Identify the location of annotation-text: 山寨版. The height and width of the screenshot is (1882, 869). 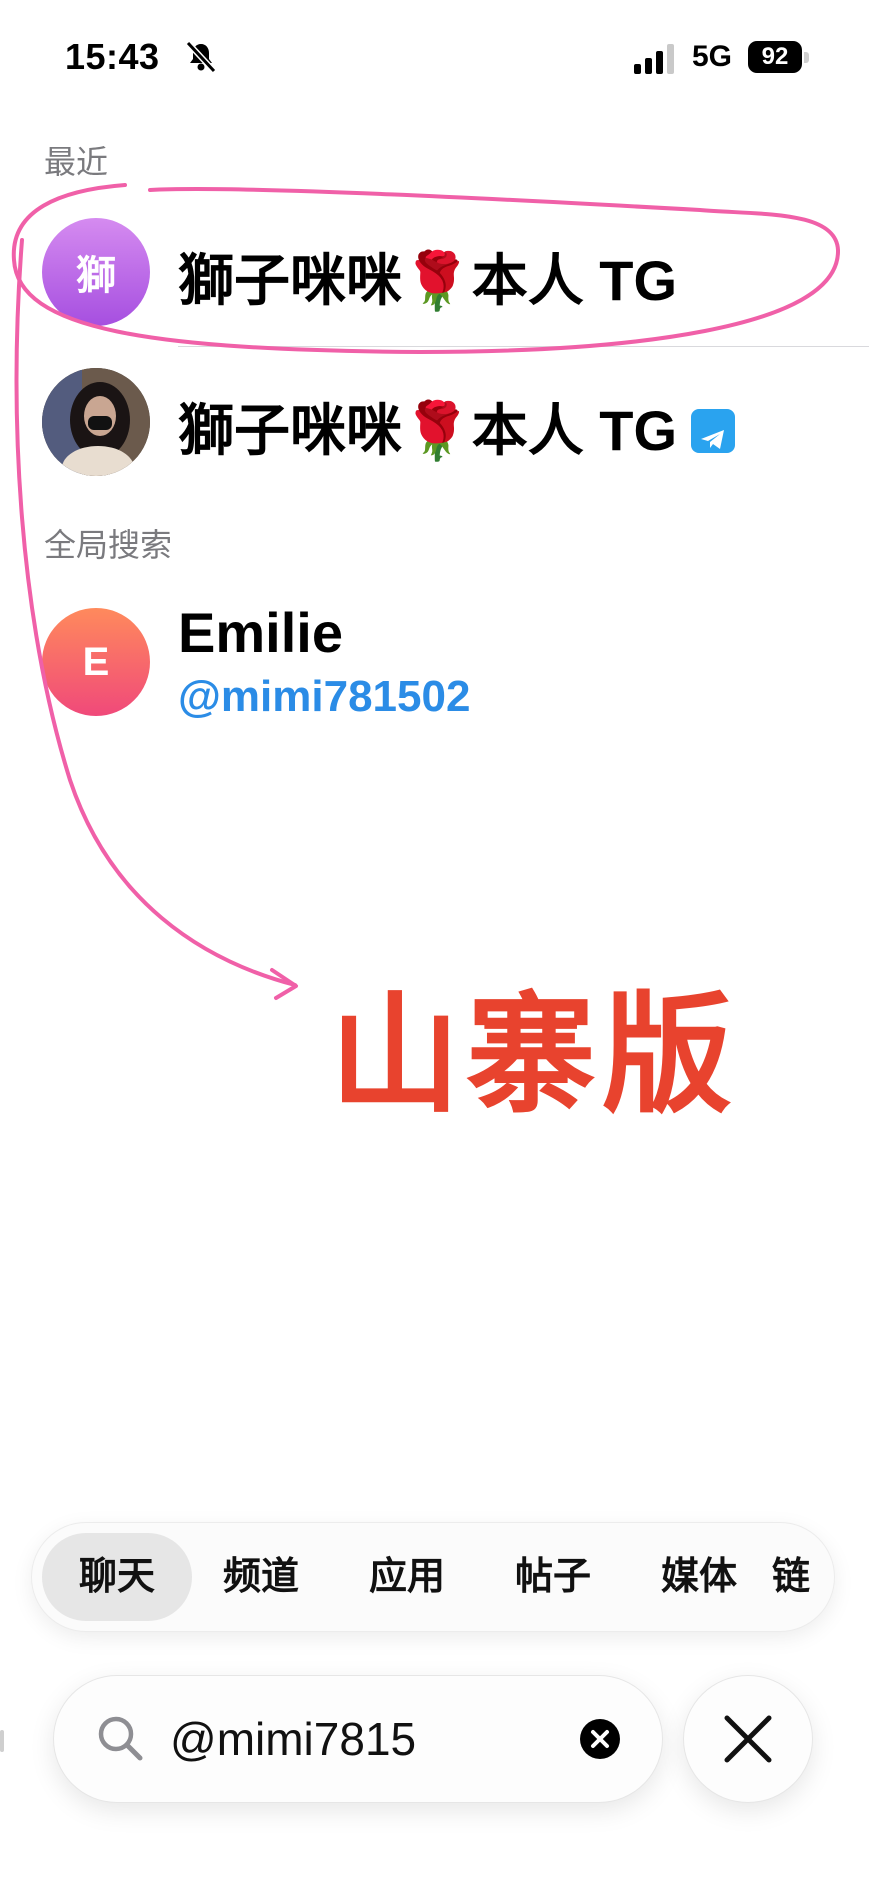
(534, 1055).